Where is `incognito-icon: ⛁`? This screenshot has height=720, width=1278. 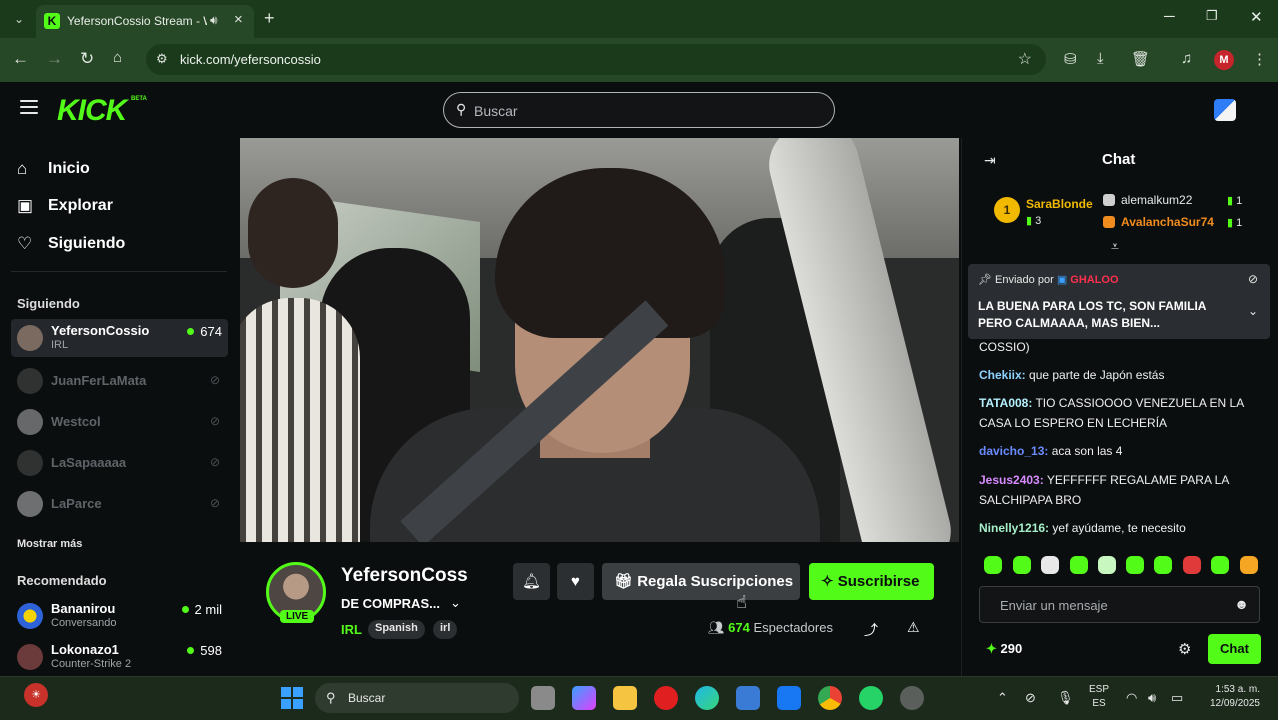
incognito-icon: ⛁ is located at coordinates (1070, 59).